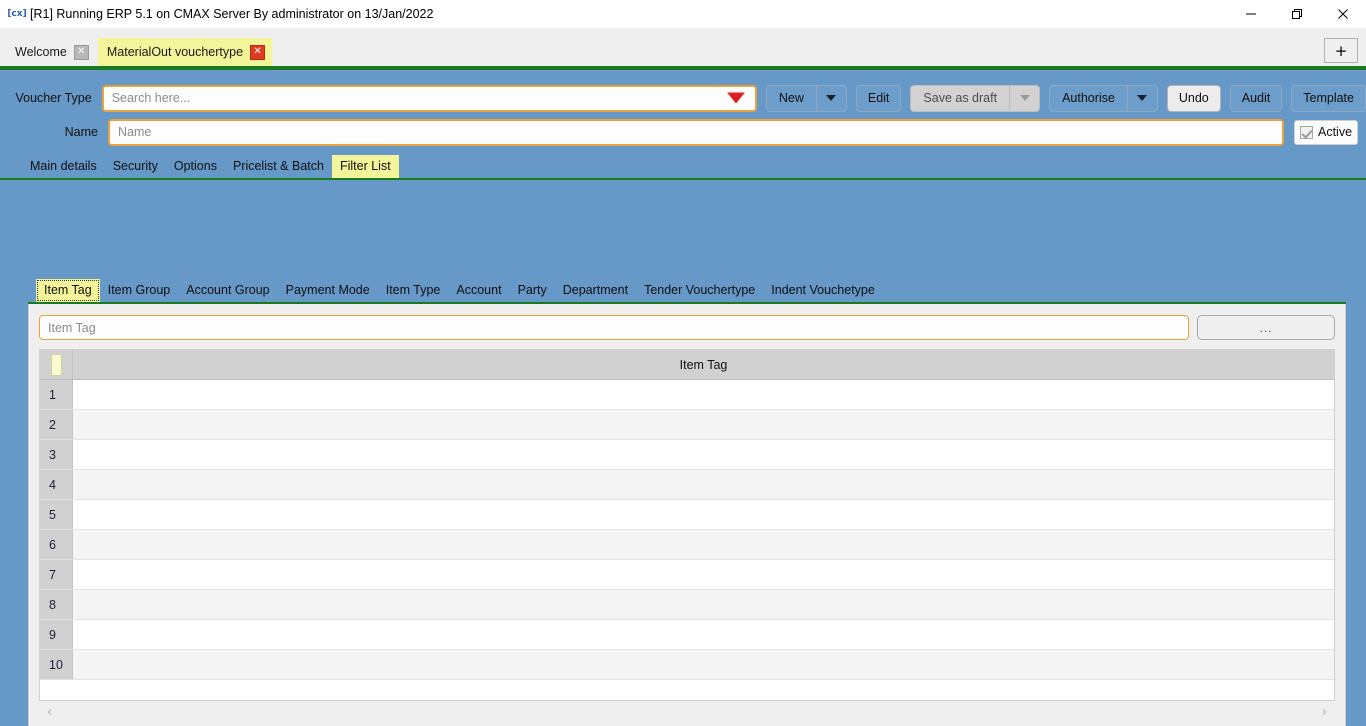  I want to click on table-row: 2, so click(687, 425).